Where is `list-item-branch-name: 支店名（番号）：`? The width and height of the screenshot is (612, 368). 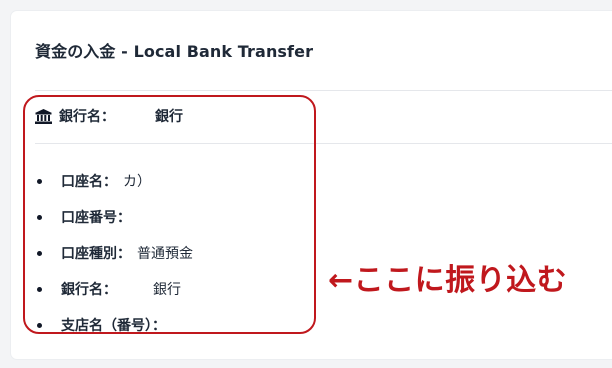
list-item-branch-name: 支店名（番号）： is located at coordinates (113, 325).